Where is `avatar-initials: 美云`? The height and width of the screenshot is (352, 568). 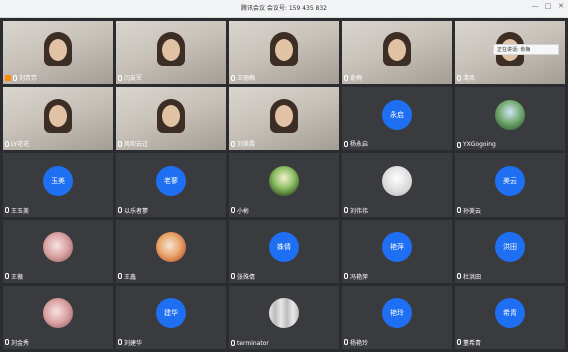
avatar-initials: 美云 is located at coordinates (510, 180).